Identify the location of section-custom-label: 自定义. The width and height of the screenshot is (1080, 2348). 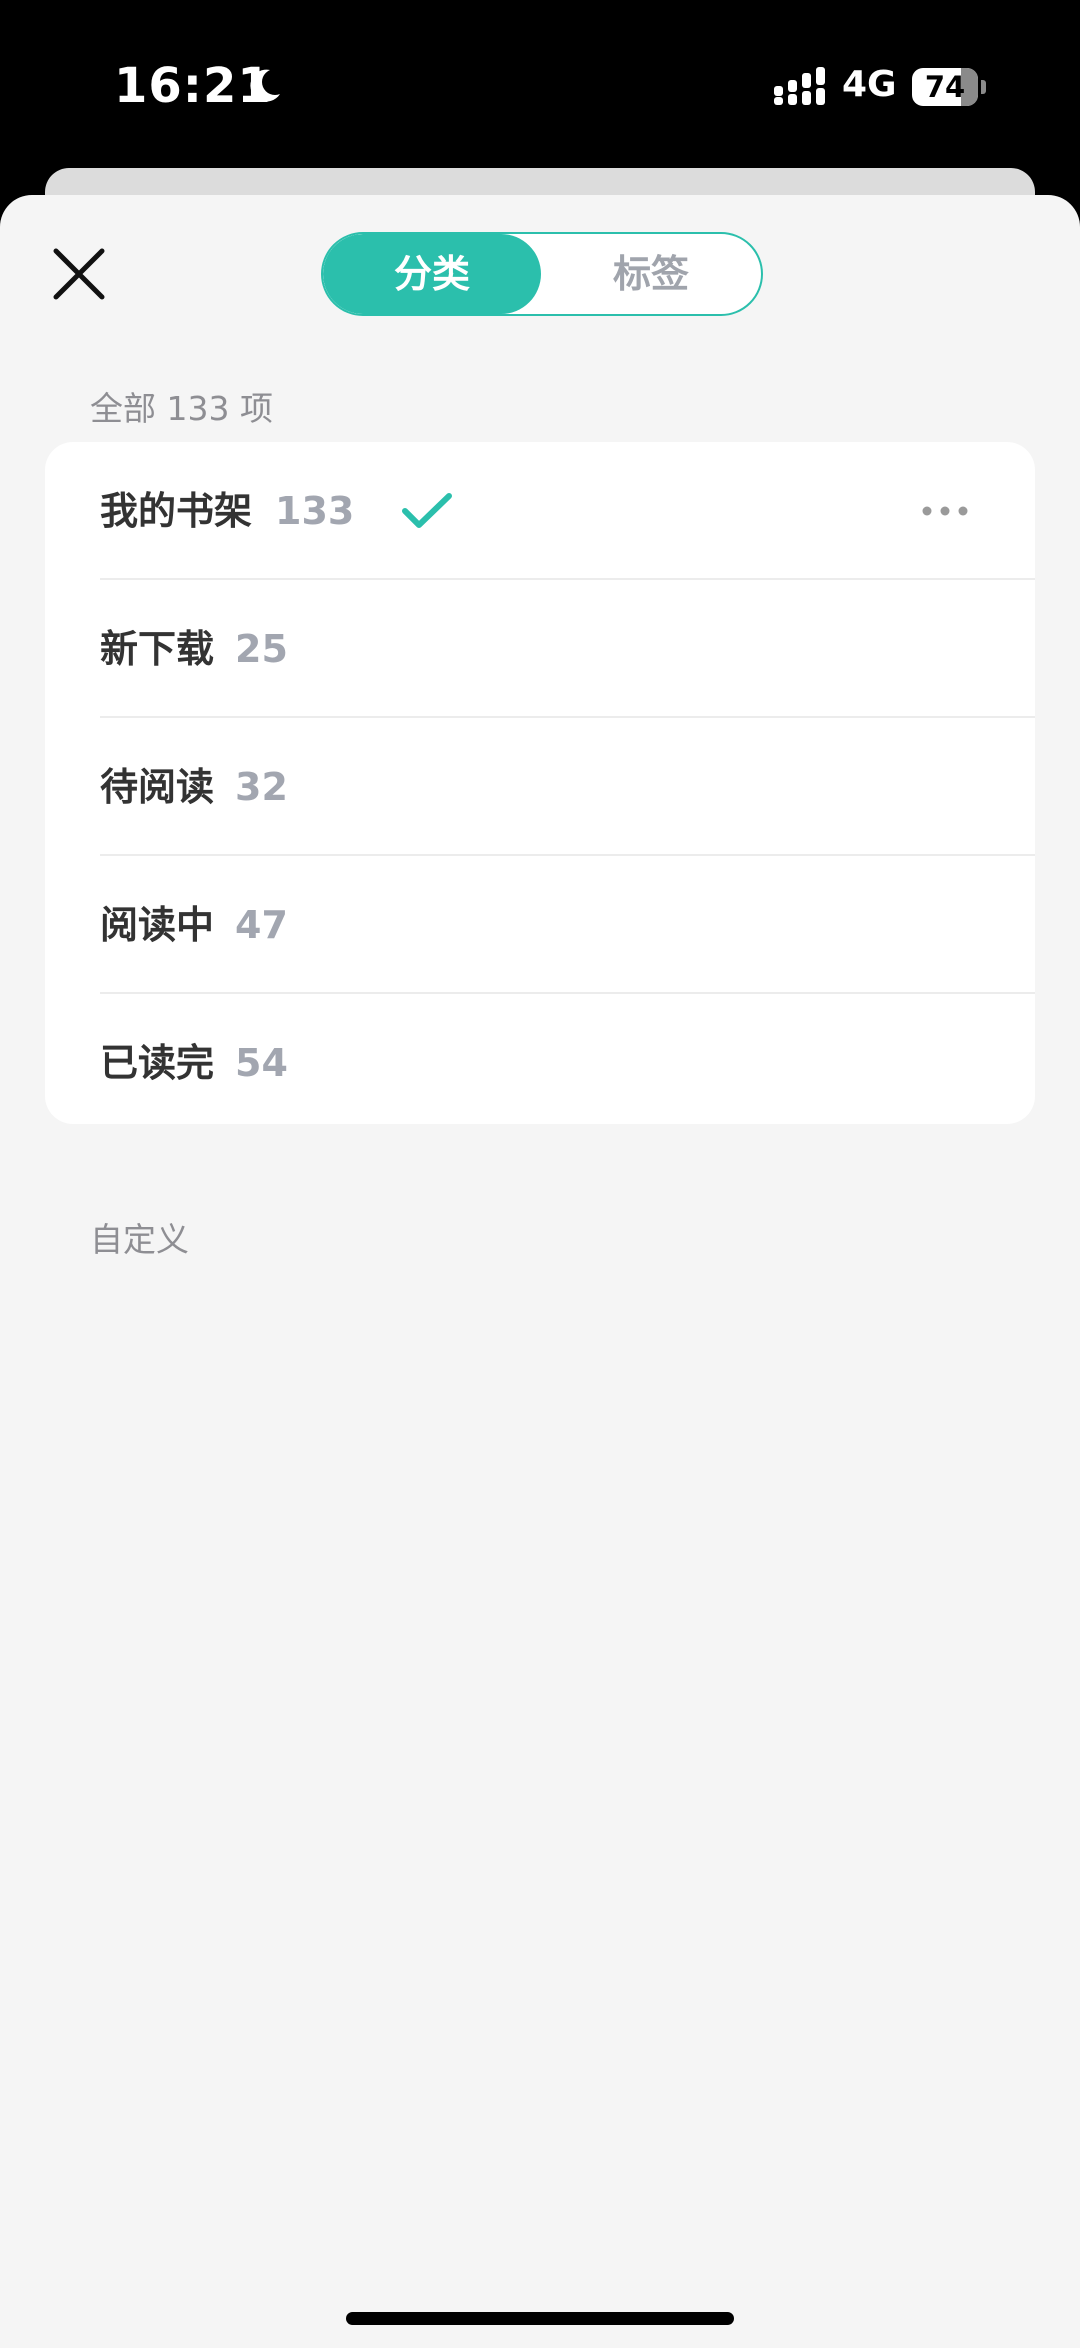
(139, 1239).